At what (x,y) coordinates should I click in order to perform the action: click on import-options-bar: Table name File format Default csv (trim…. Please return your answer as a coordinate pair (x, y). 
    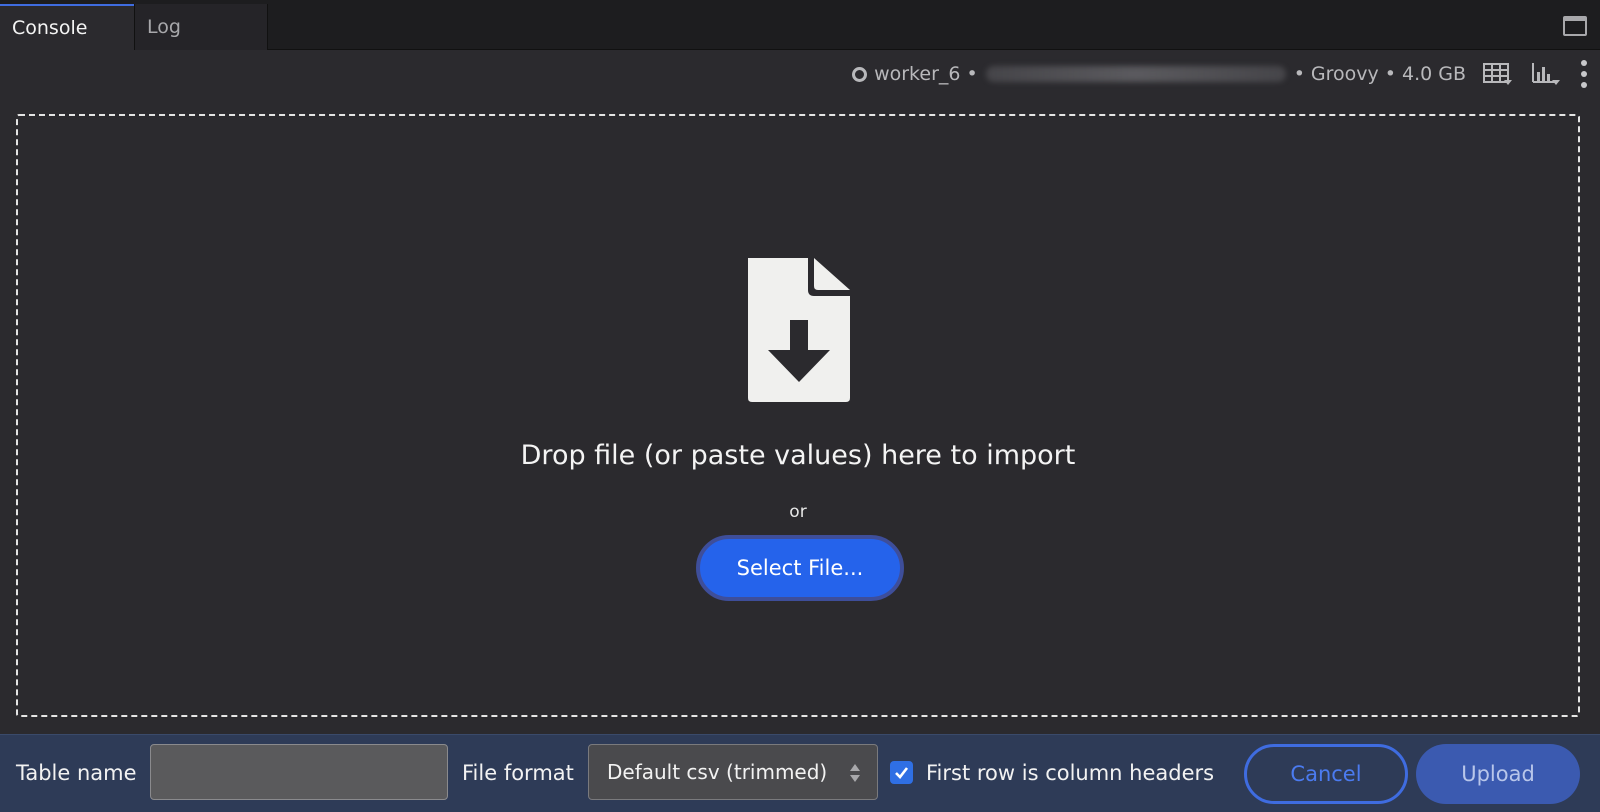
    Looking at the image, I should click on (800, 773).